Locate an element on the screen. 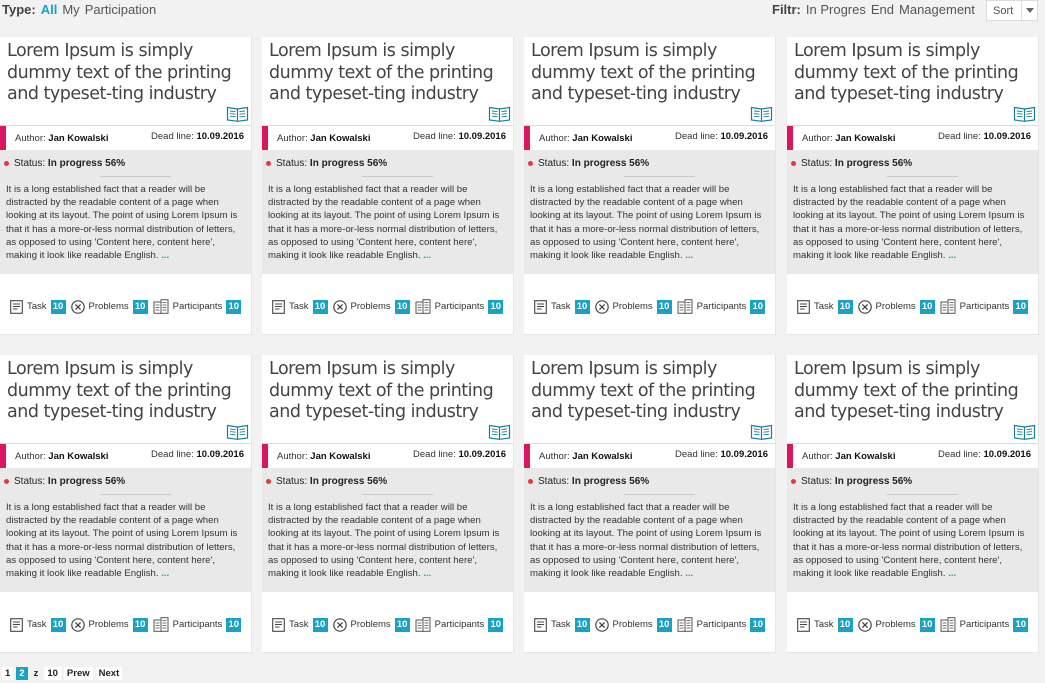  type-filter-my: My is located at coordinates (70, 9).